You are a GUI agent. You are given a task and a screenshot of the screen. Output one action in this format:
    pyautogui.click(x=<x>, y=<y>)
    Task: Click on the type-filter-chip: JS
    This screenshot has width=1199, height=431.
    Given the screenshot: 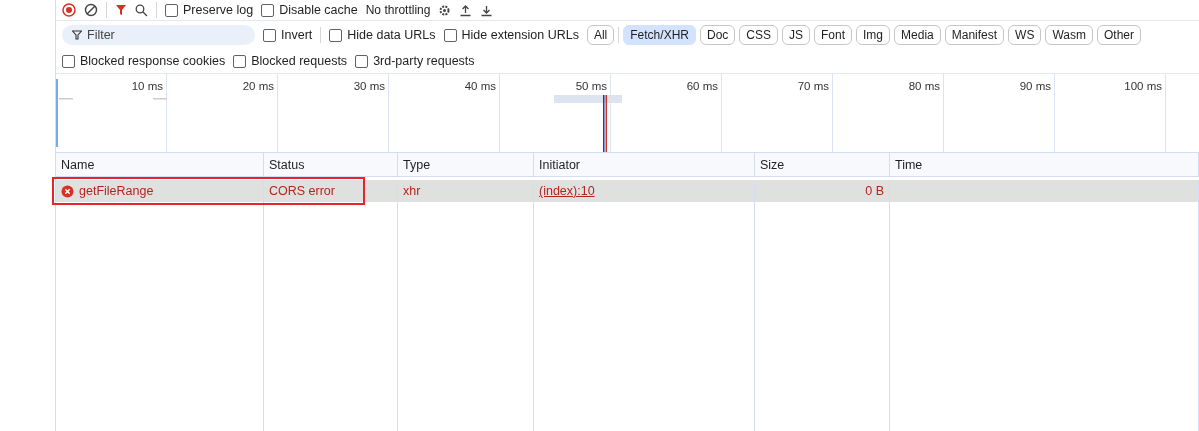 What is the action you would take?
    pyautogui.click(x=796, y=35)
    